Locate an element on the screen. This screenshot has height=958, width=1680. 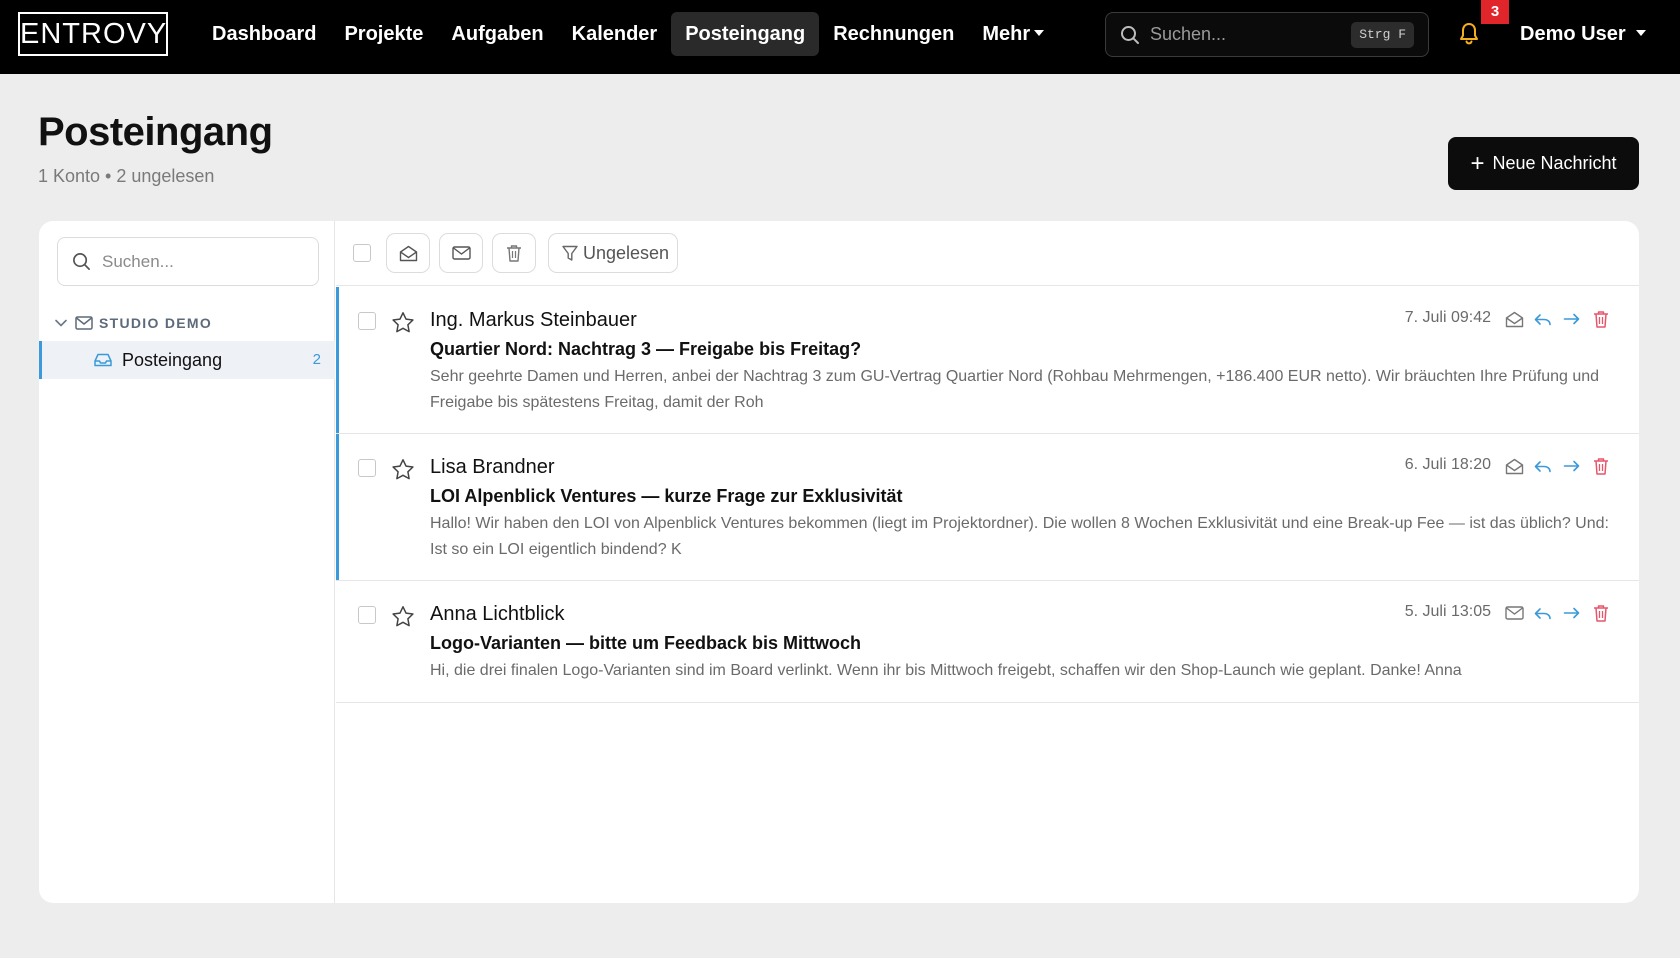
mail-toolbar: Ungelesen is located at coordinates (987, 253).